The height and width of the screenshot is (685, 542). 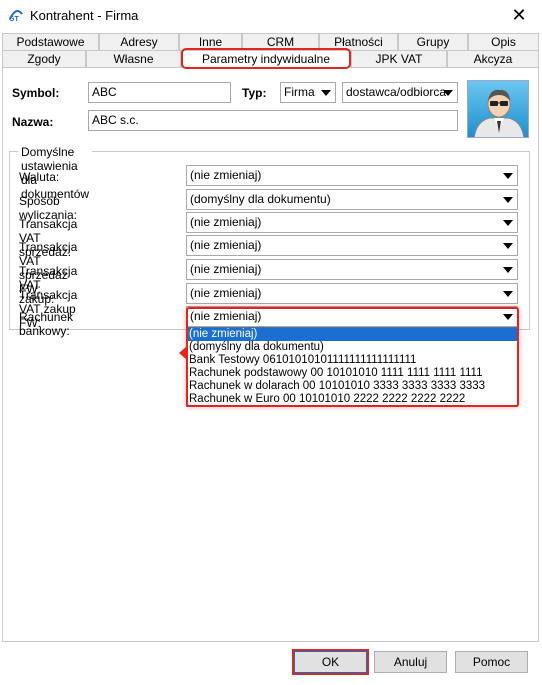 What do you see at coordinates (352, 334) in the screenshot?
I see `dropdown-option: (nie zmieniaj)` at bounding box center [352, 334].